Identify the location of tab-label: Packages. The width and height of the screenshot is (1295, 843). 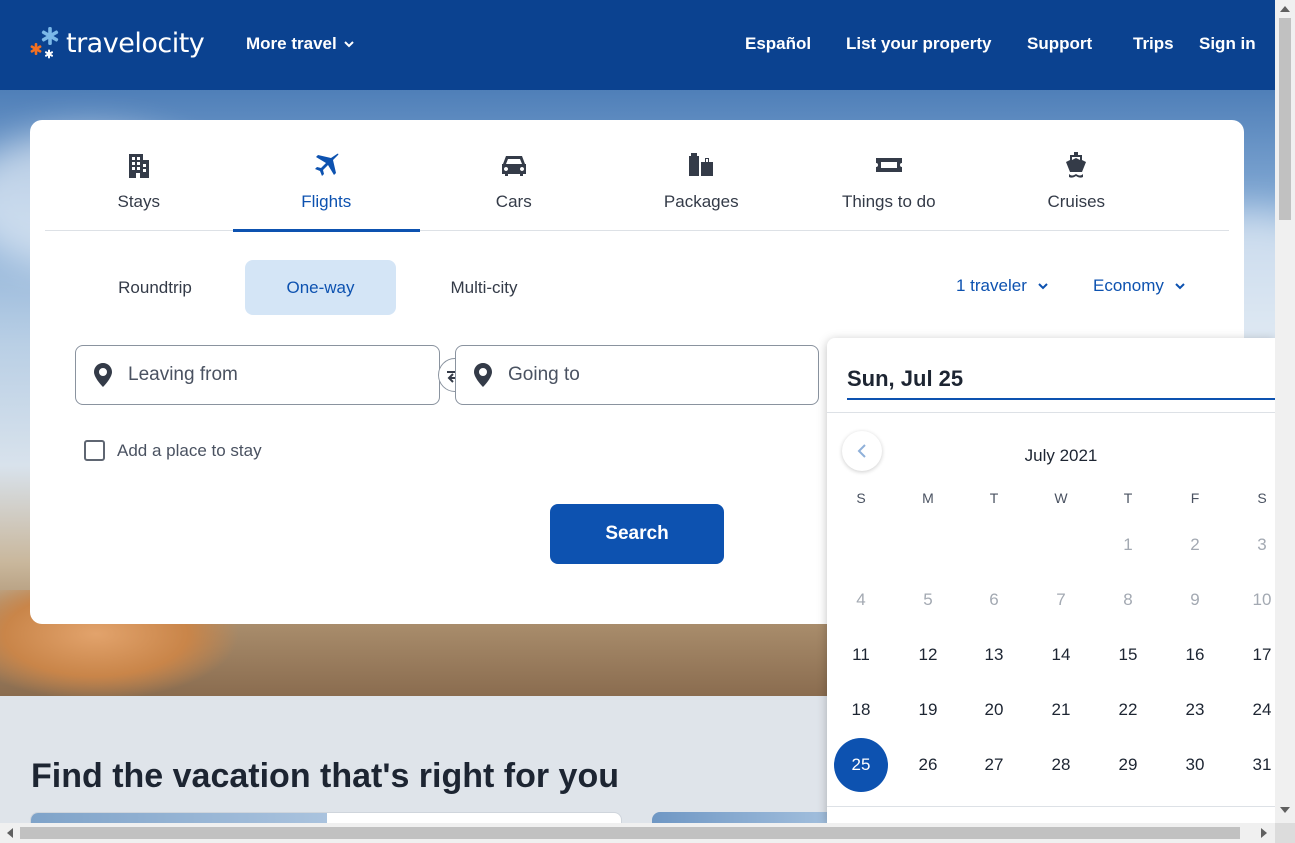
(701, 201).